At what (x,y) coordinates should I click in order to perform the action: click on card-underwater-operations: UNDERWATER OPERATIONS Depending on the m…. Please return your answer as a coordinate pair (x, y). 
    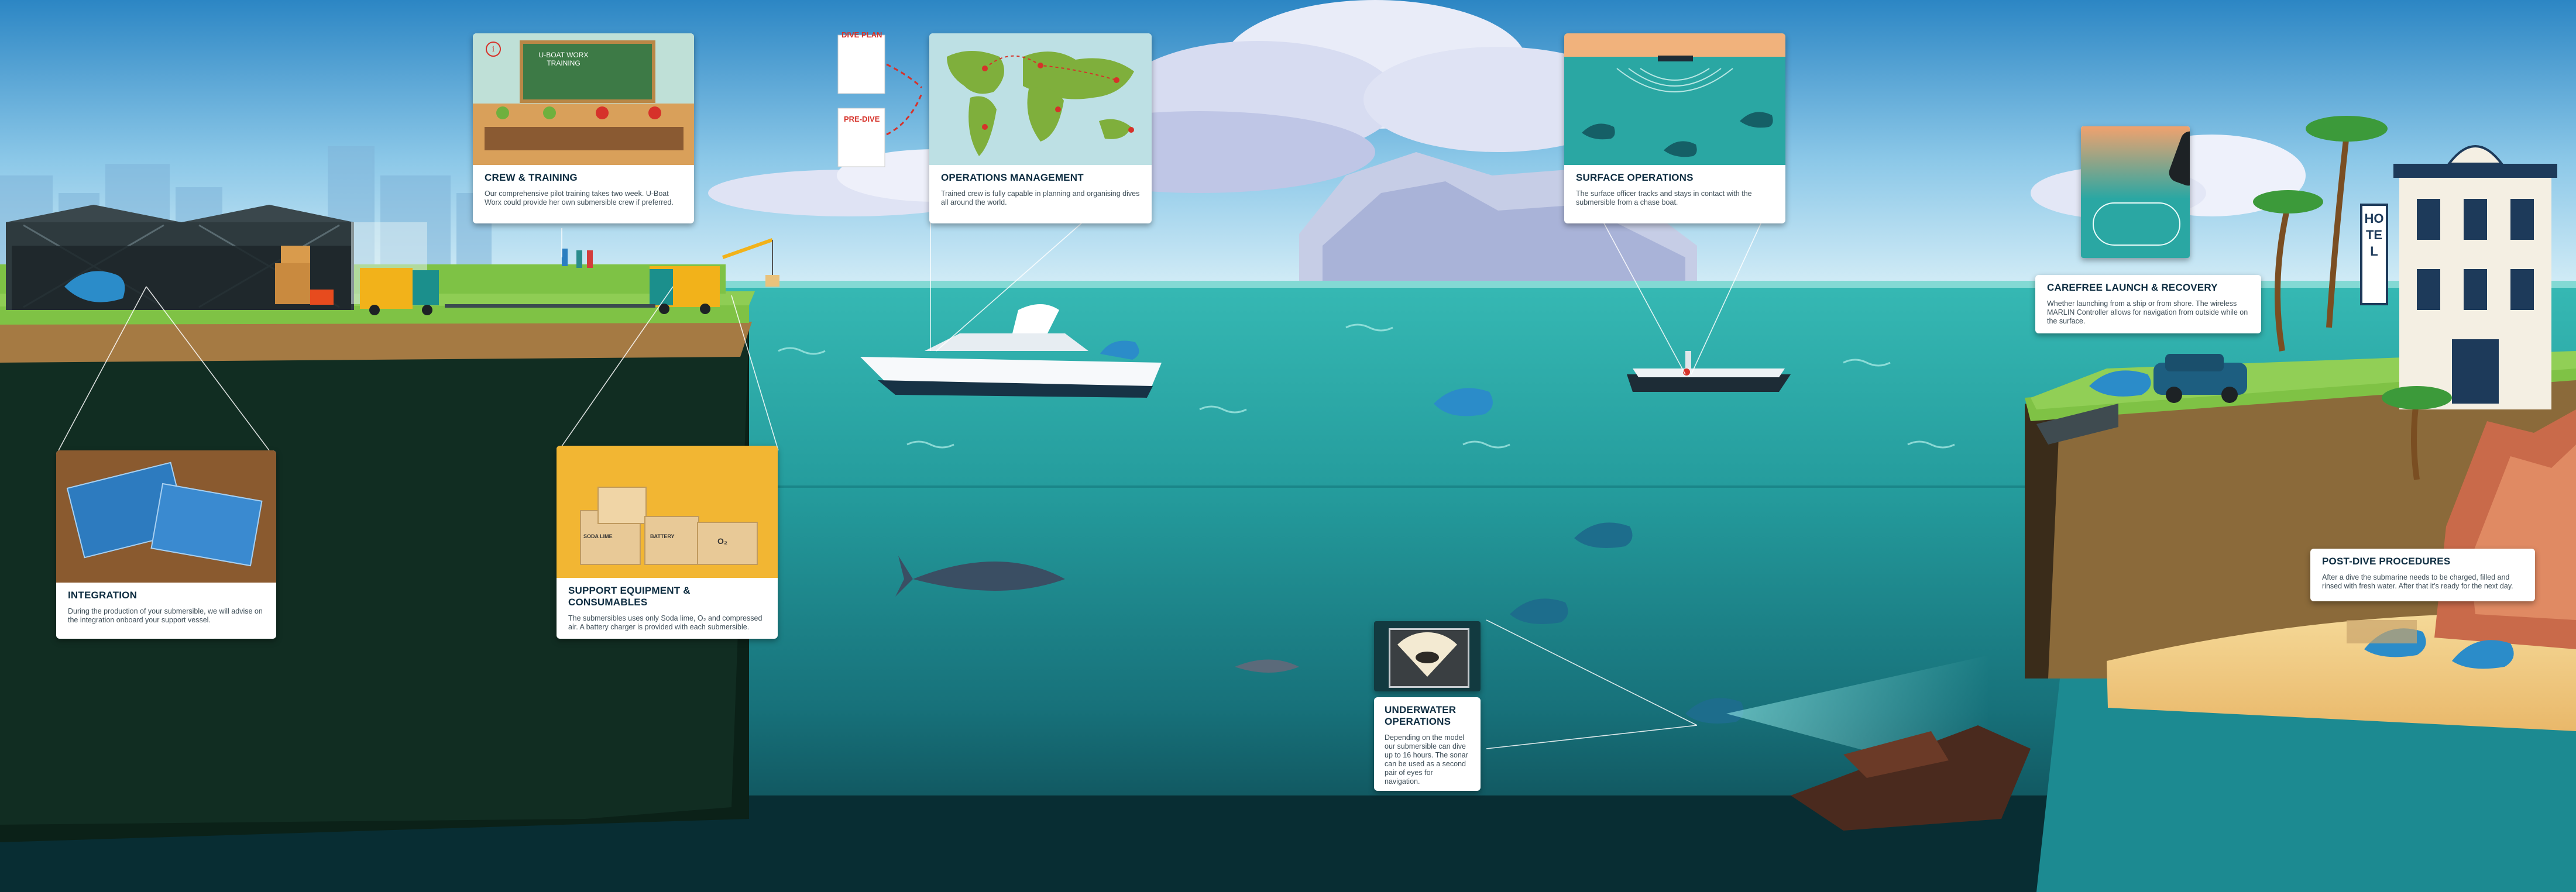
    Looking at the image, I should click on (1427, 744).